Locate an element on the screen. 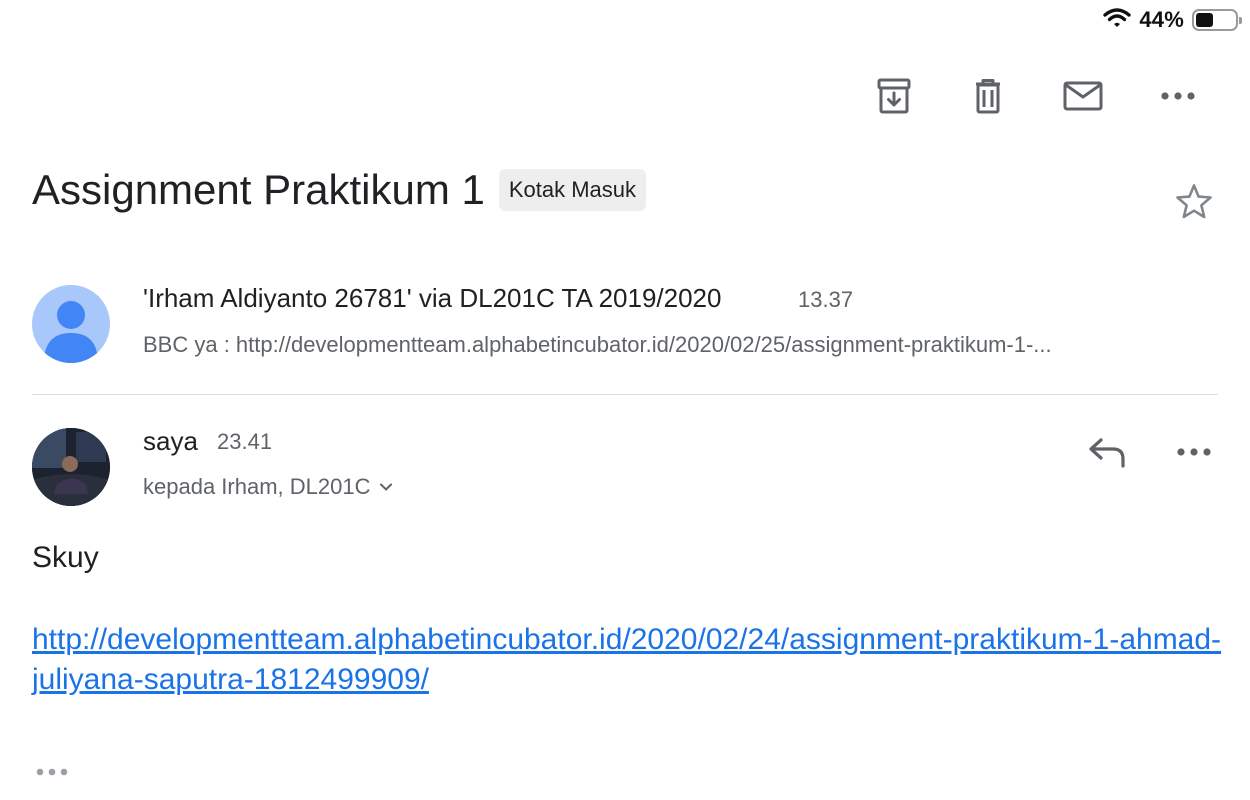 The height and width of the screenshot is (800, 1250). star-icon is located at coordinates (1194, 201).